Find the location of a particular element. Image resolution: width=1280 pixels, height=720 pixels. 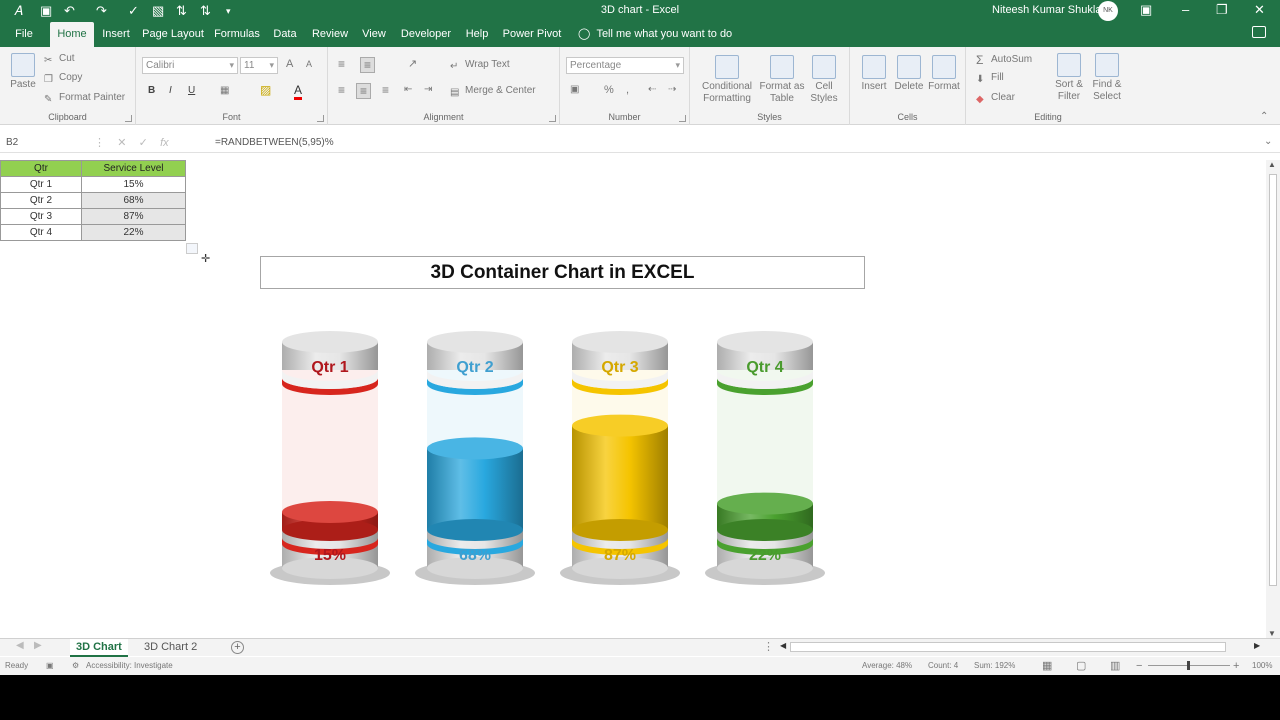

delete-cells-button: Delete is located at coordinates (909, 74).